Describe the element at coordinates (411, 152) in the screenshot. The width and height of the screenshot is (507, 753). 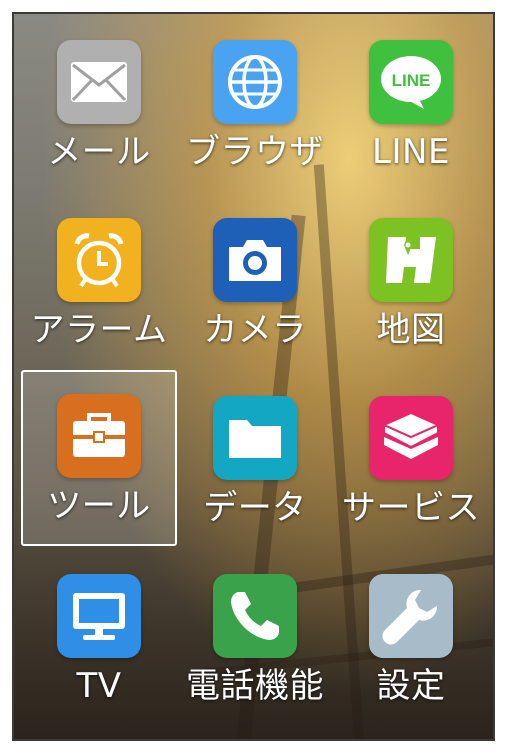
I see `app-label: LINE` at that location.